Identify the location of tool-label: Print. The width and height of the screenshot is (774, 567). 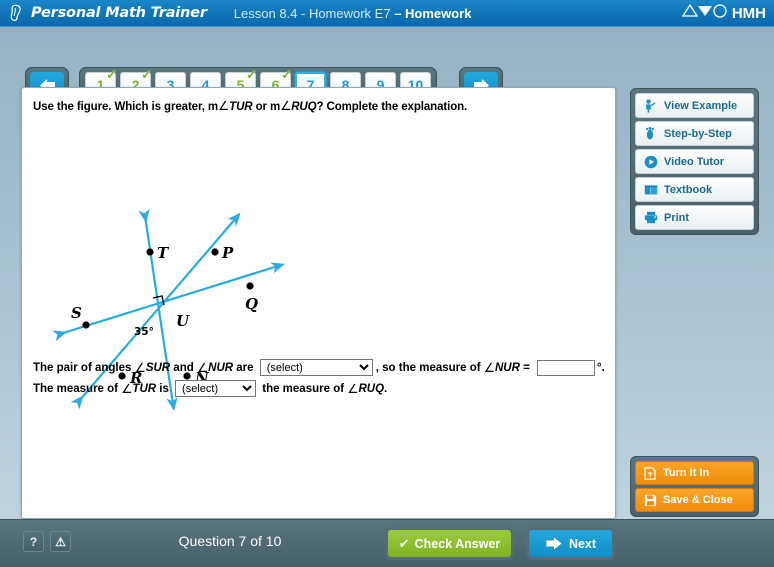
(677, 217).